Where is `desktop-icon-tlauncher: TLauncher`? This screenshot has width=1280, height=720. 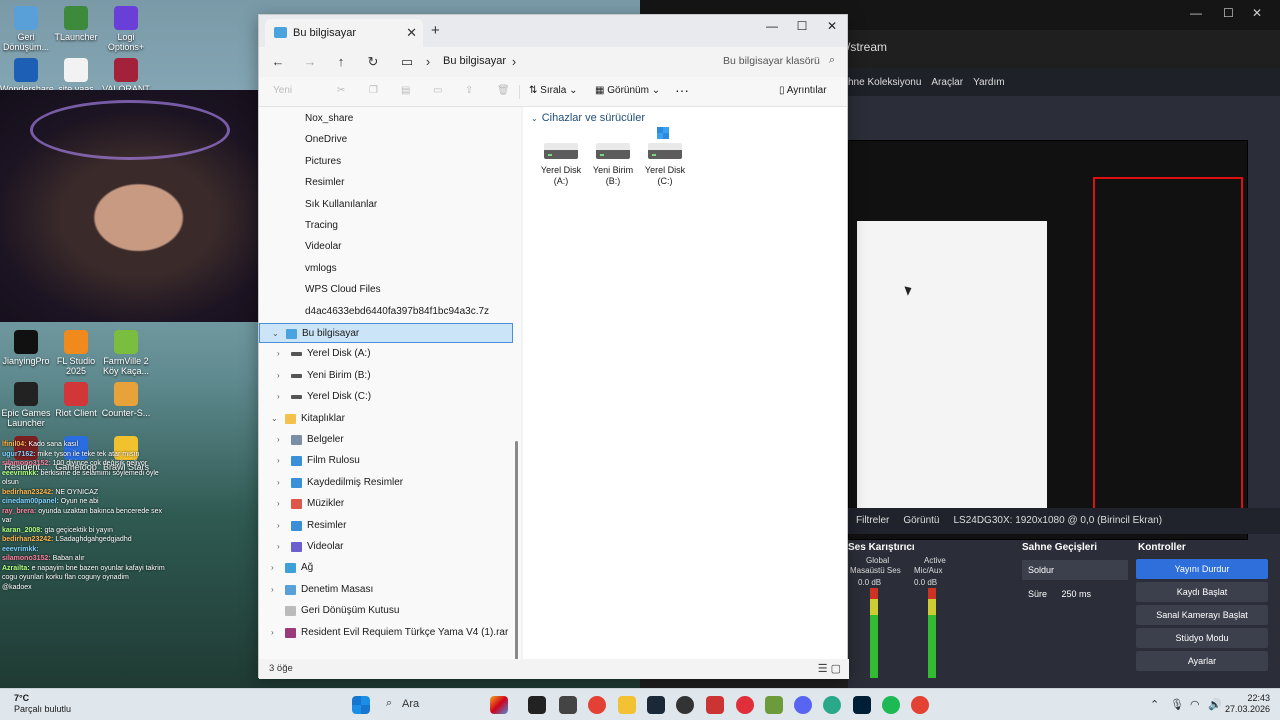 desktop-icon-tlauncher: TLauncher is located at coordinates (76, 24).